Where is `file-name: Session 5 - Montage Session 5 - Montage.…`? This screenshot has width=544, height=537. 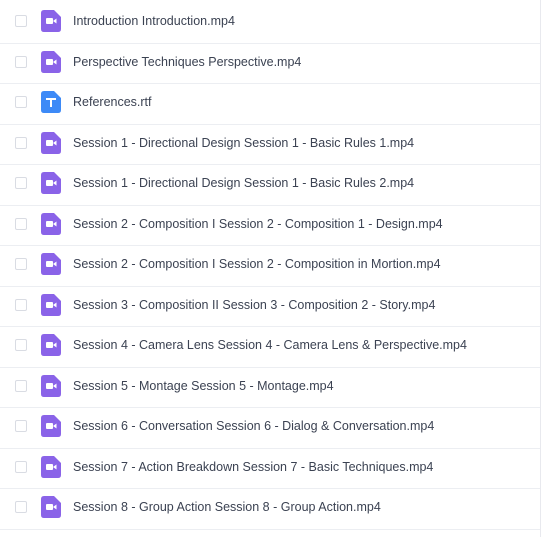 file-name: Session 5 - Montage Session 5 - Montage.… is located at coordinates (203, 386).